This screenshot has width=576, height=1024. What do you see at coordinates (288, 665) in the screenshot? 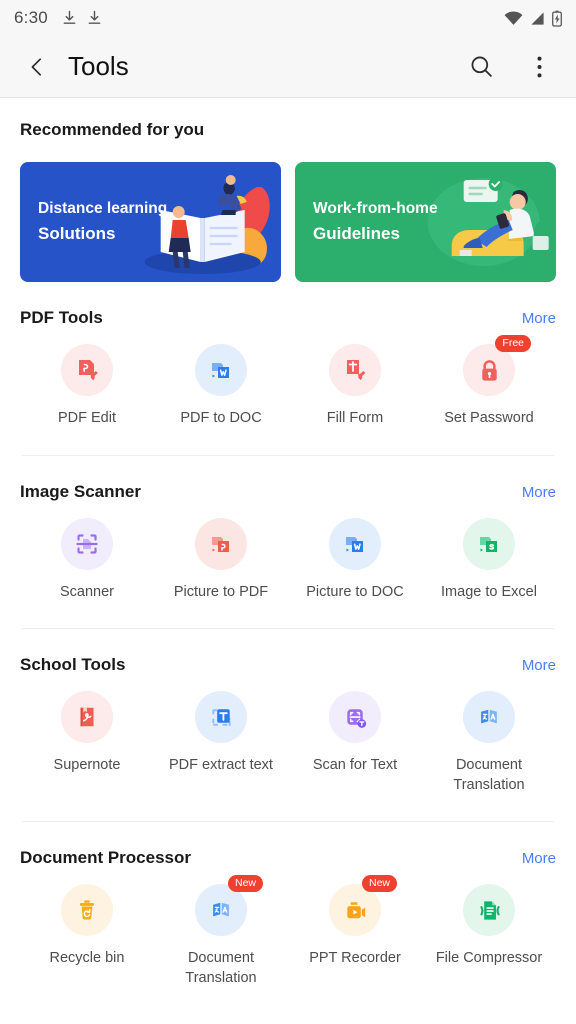
I see `section-header: School Tools More` at bounding box center [288, 665].